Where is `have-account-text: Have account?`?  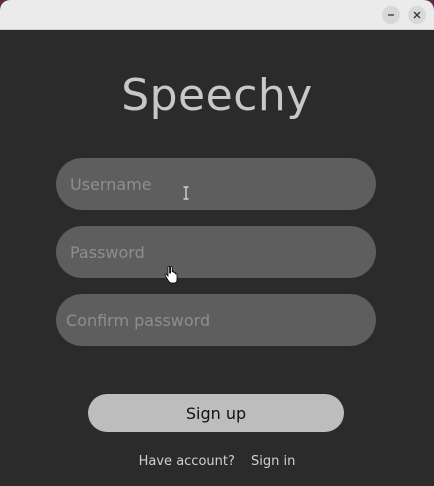
have-account-text: Have account? is located at coordinates (186, 461).